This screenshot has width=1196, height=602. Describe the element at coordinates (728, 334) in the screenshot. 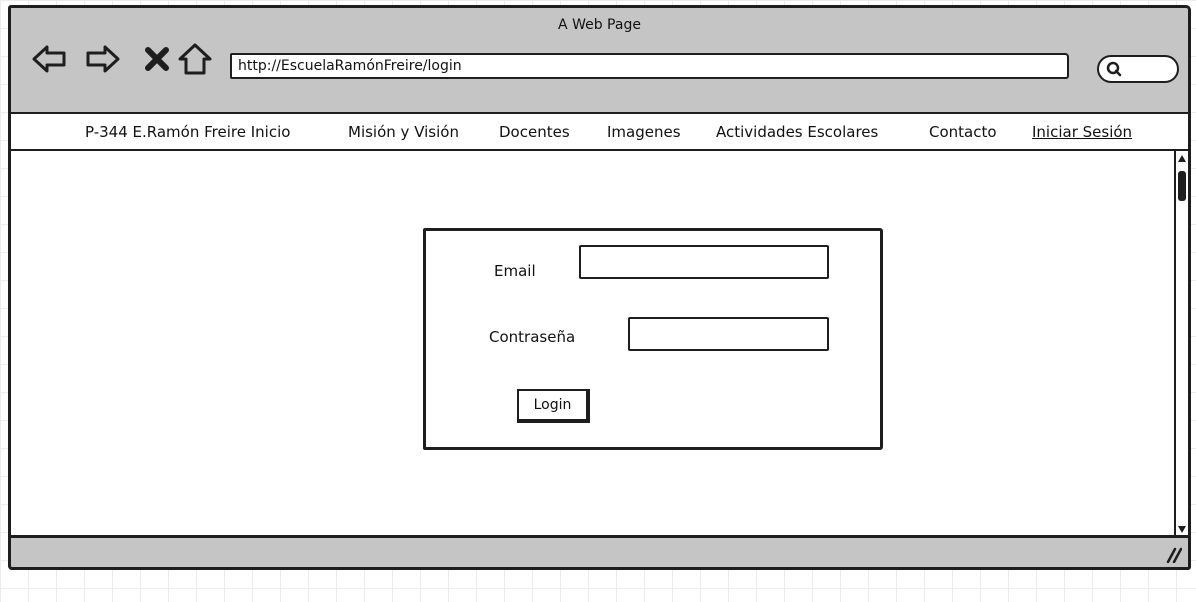

I see `password-field` at that location.